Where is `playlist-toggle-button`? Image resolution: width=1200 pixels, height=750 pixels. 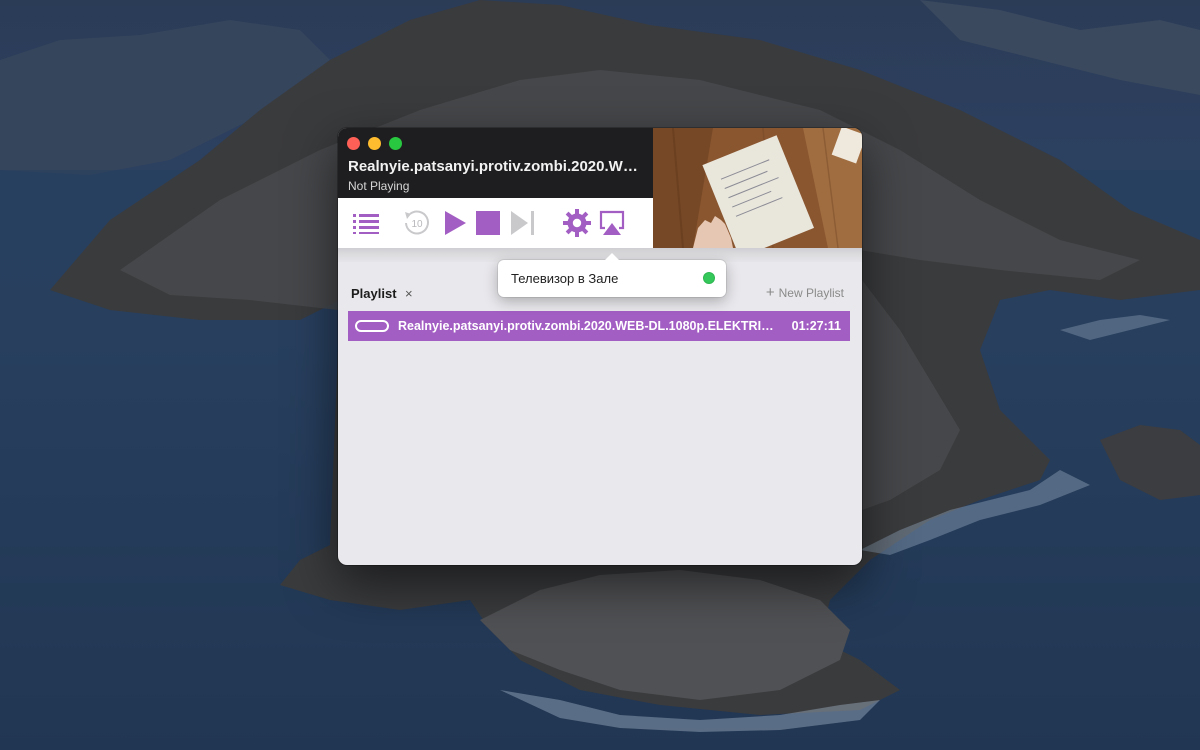 playlist-toggle-button is located at coordinates (366, 223).